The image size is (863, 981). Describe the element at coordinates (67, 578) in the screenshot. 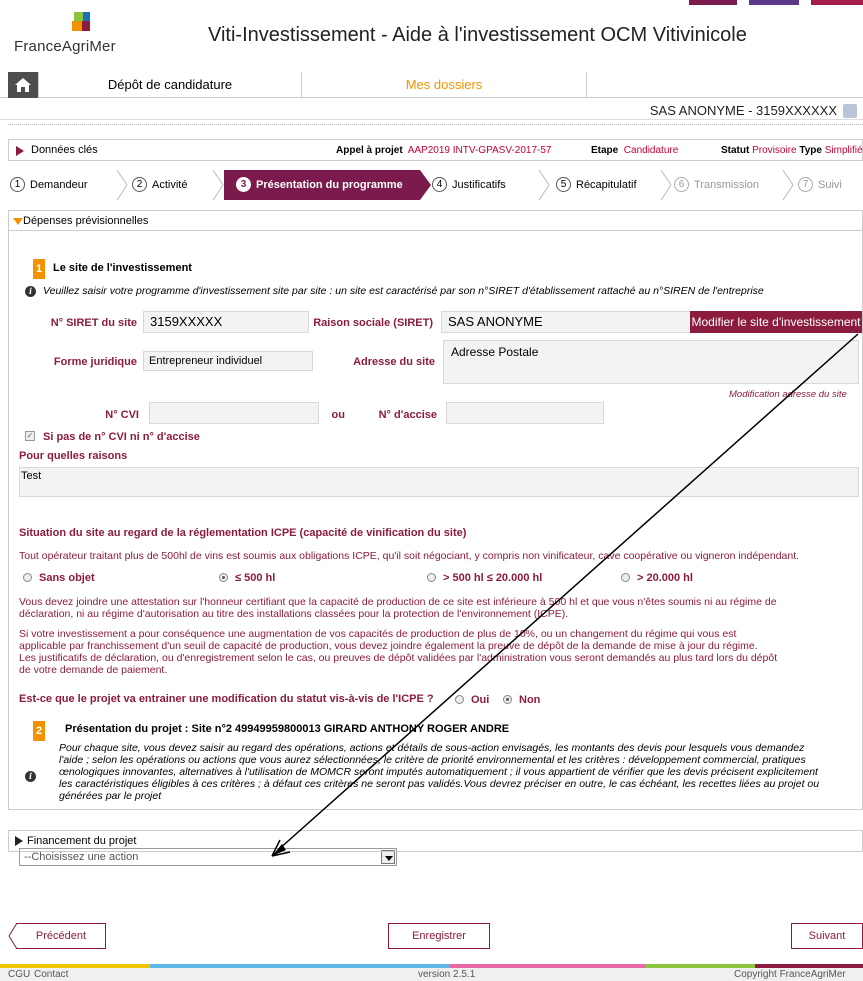

I see `radio-sans-objet-label: Sans objet` at that location.